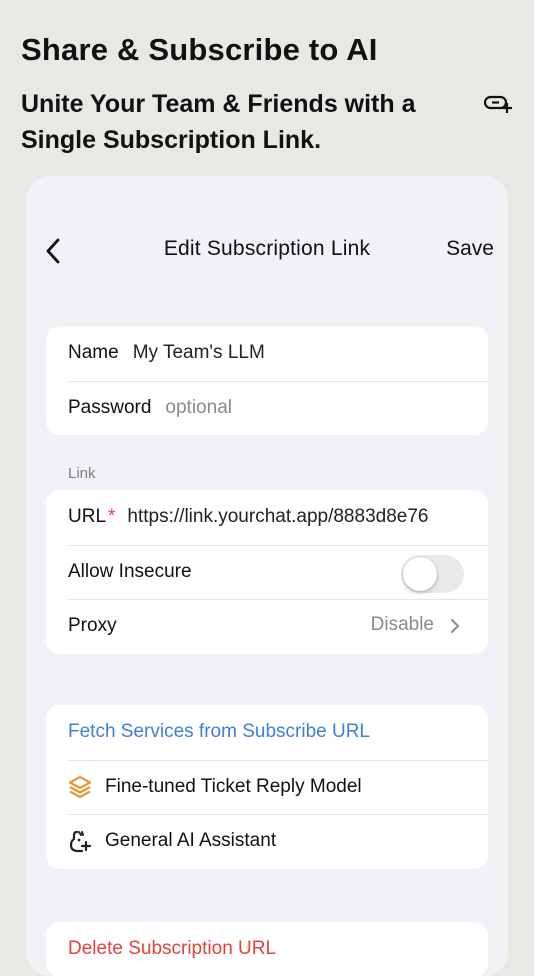 This screenshot has width=534, height=976. What do you see at coordinates (191, 841) in the screenshot?
I see `service-label: General AI Assistant` at bounding box center [191, 841].